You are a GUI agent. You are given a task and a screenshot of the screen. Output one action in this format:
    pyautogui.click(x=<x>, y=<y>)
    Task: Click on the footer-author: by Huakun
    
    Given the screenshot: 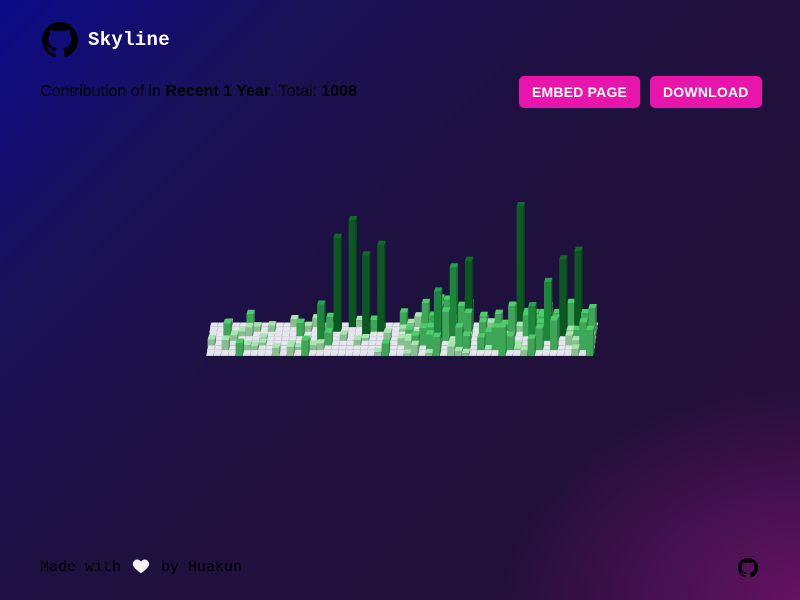 What is the action you would take?
    pyautogui.click(x=202, y=567)
    